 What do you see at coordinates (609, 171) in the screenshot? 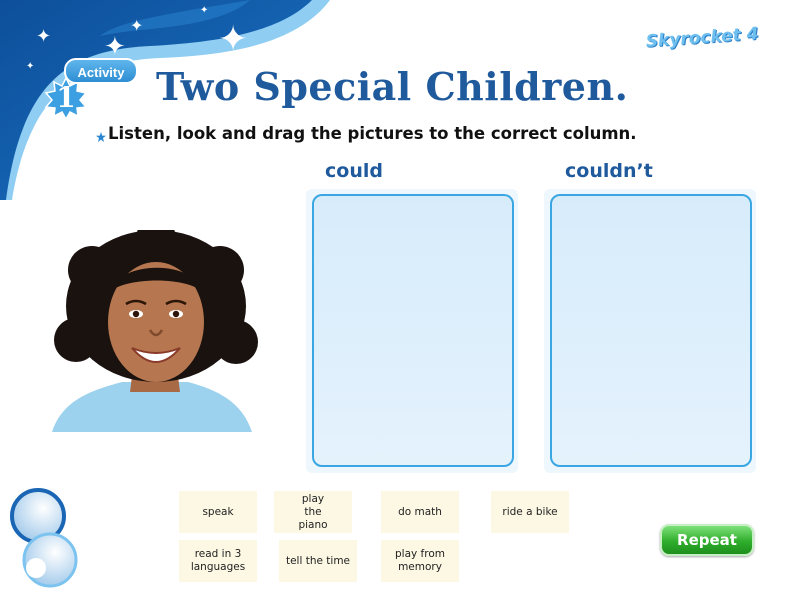
I see `column-label-couldnt: couldn’t` at bounding box center [609, 171].